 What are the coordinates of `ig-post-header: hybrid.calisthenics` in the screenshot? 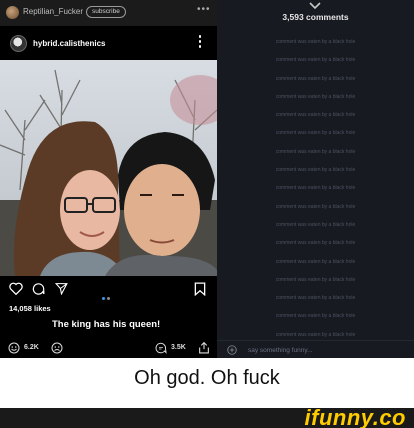 It's located at (108, 43).